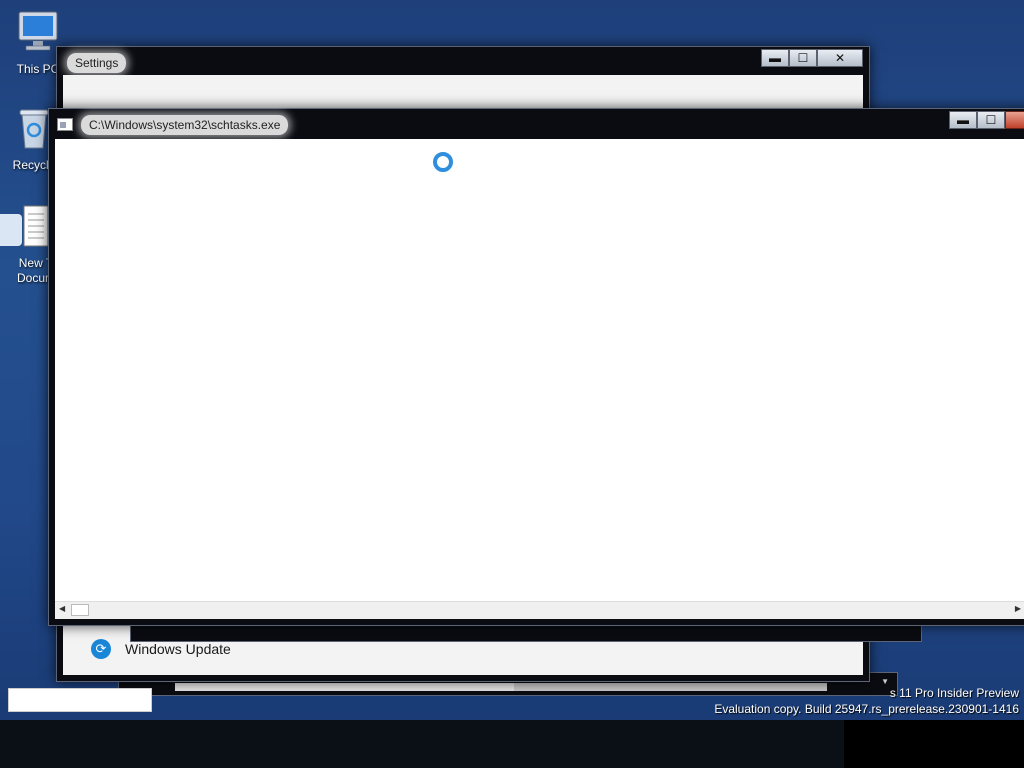  What do you see at coordinates (80, 700) in the screenshot?
I see `taskbar-search-box` at bounding box center [80, 700].